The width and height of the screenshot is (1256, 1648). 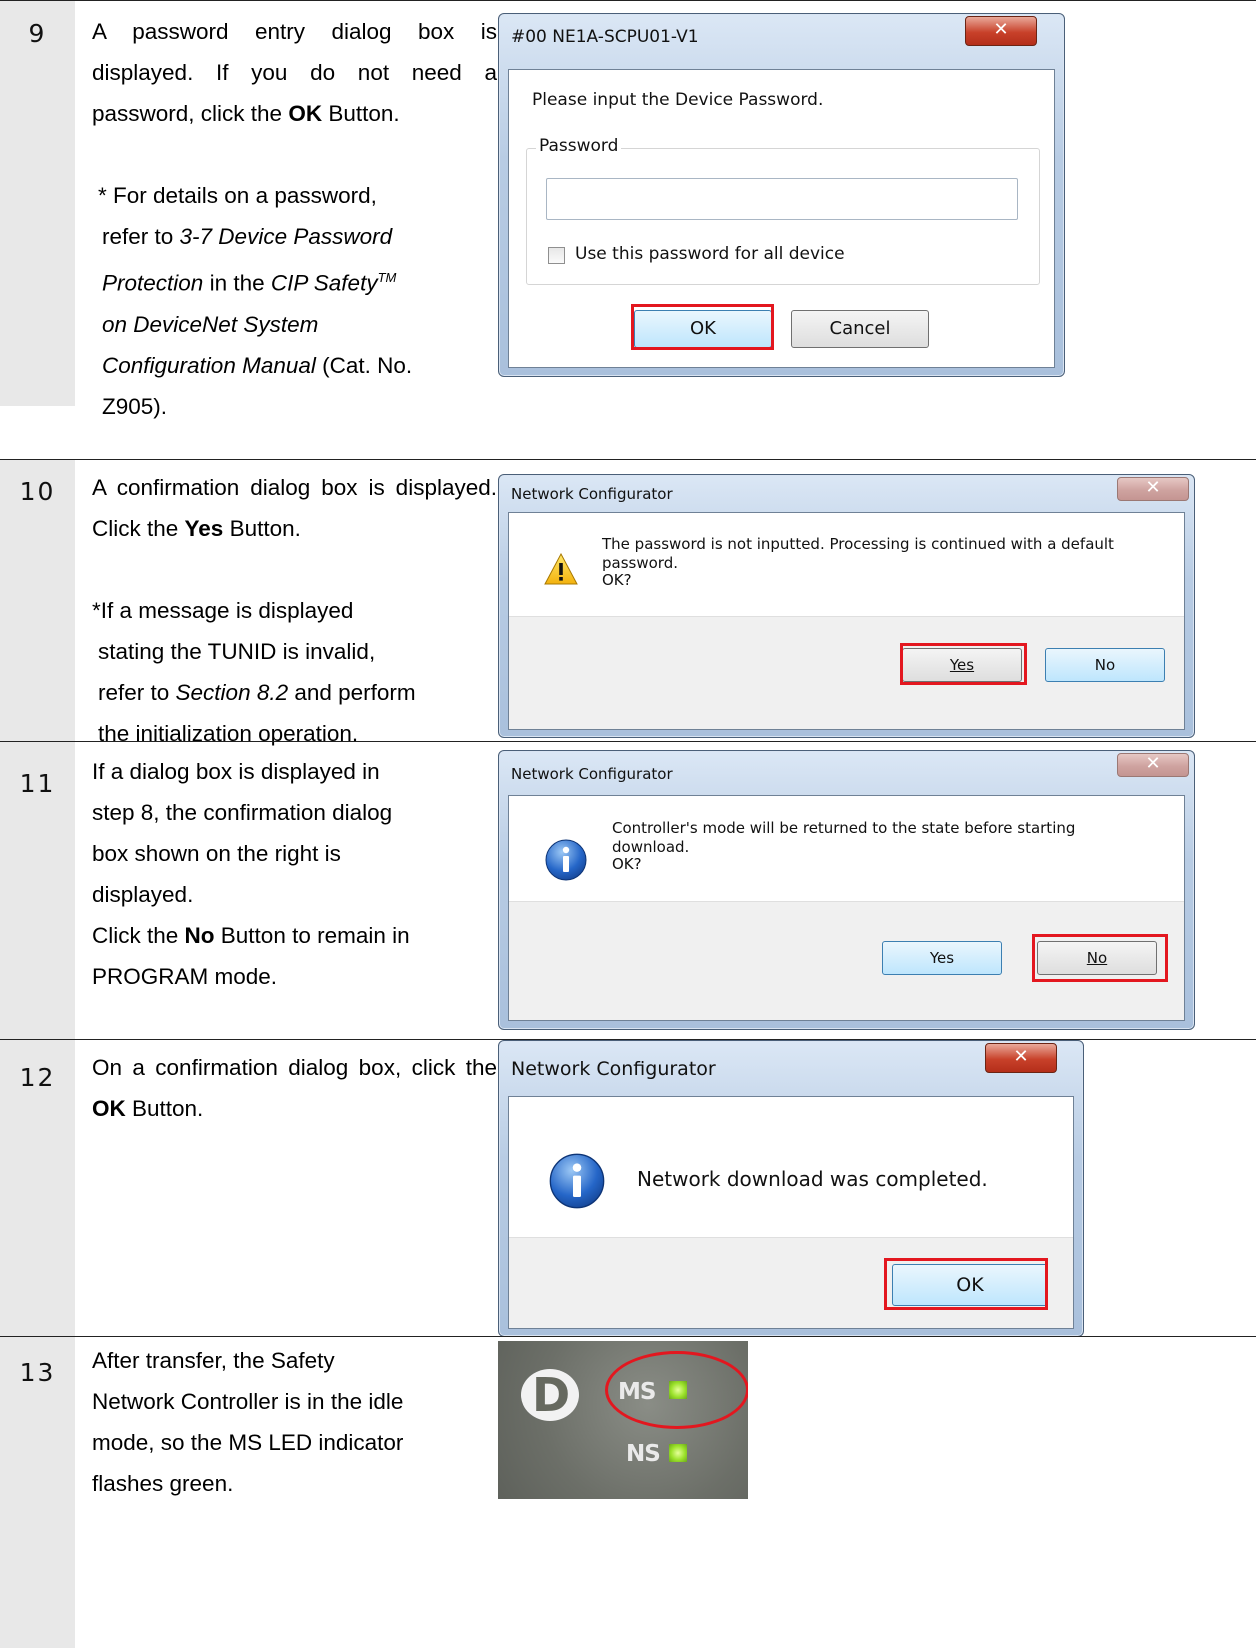 I want to click on dialog-title: #00 NE1A-SCPU01-V1, so click(x=605, y=37).